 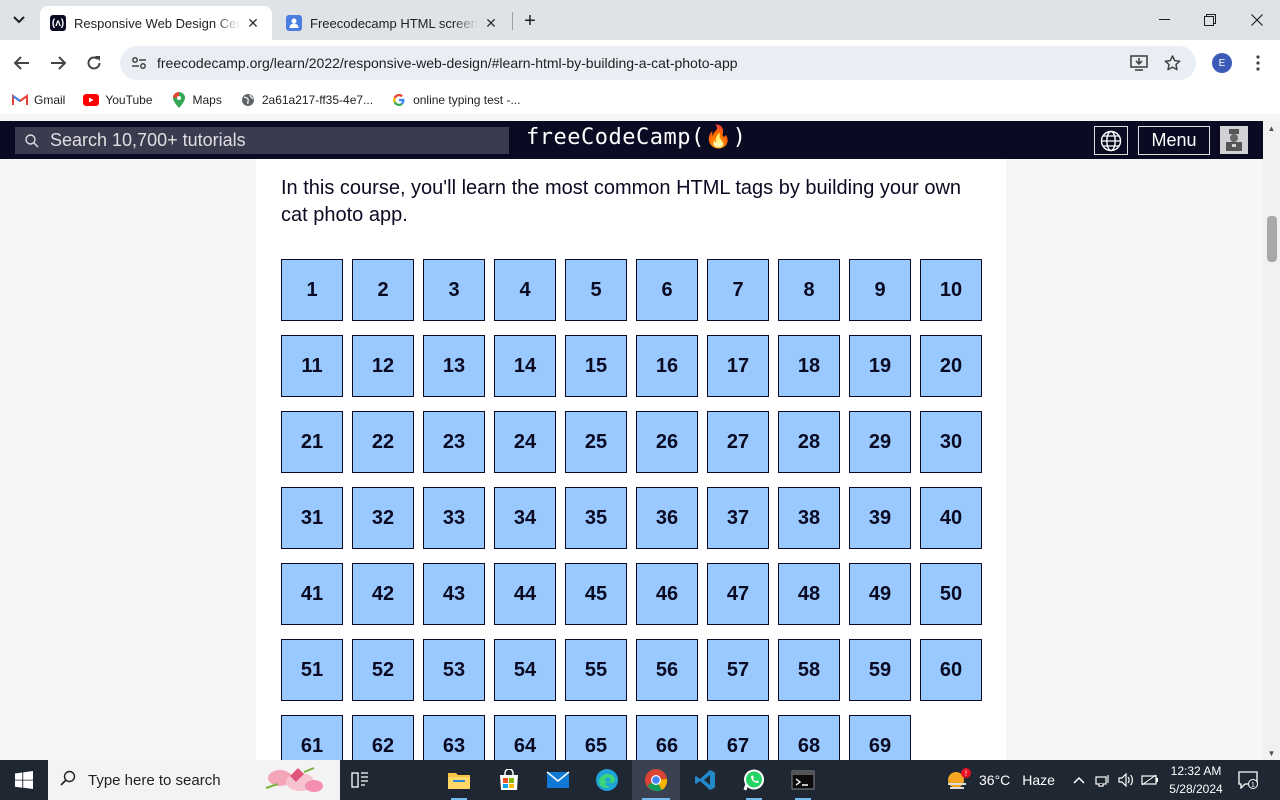 What do you see at coordinates (754, 780) in the screenshot?
I see `whatsapp-icon` at bounding box center [754, 780].